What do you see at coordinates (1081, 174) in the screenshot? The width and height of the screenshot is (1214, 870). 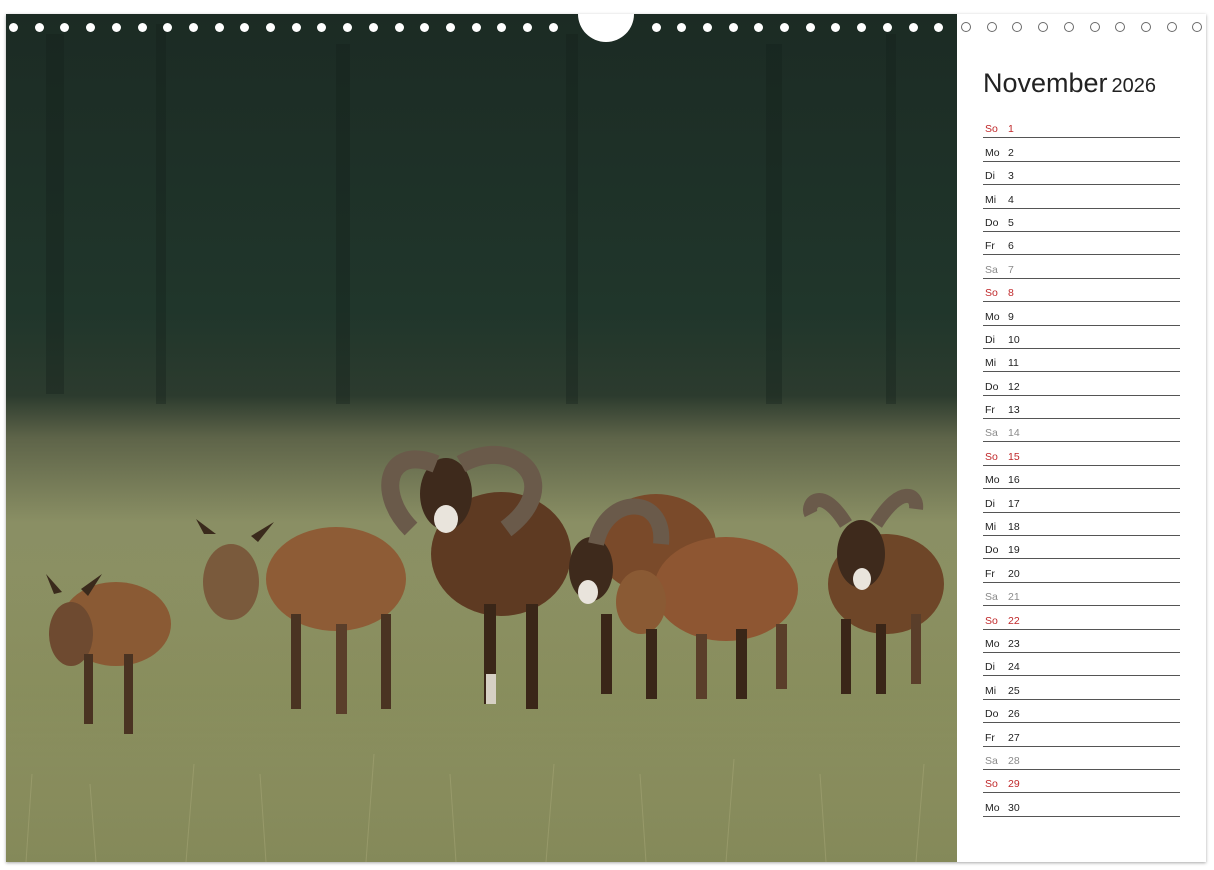 I see `day-row: Di 3` at bounding box center [1081, 174].